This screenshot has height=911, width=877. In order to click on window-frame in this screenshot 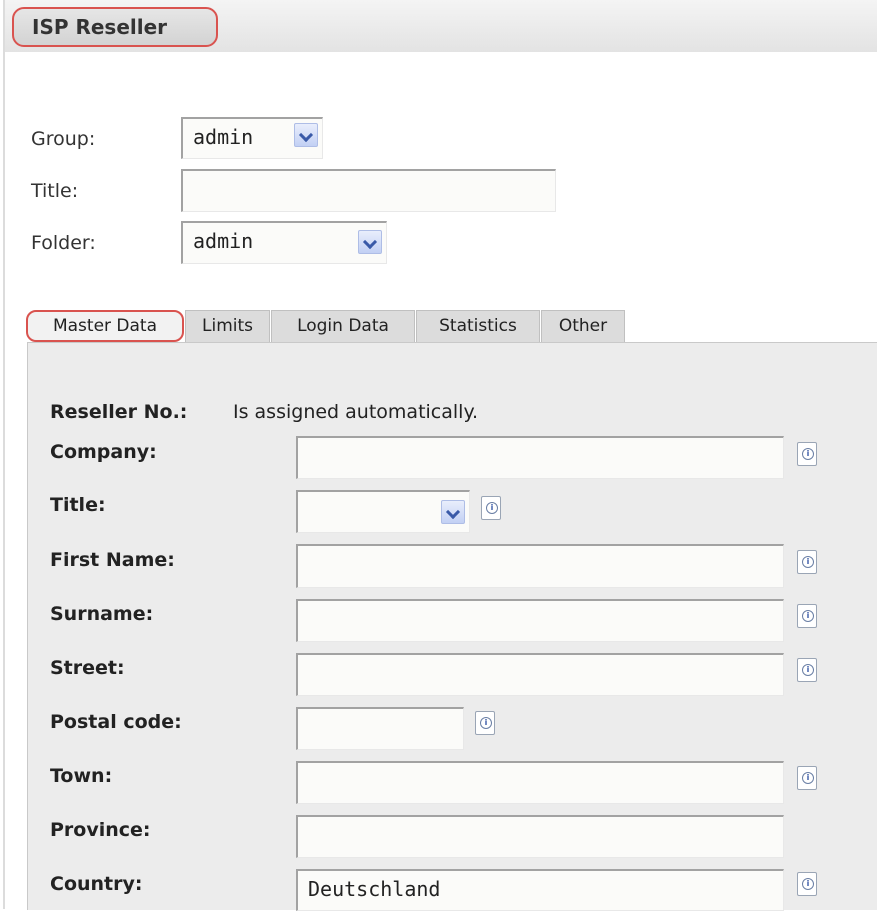, I will do `click(4, 454)`.